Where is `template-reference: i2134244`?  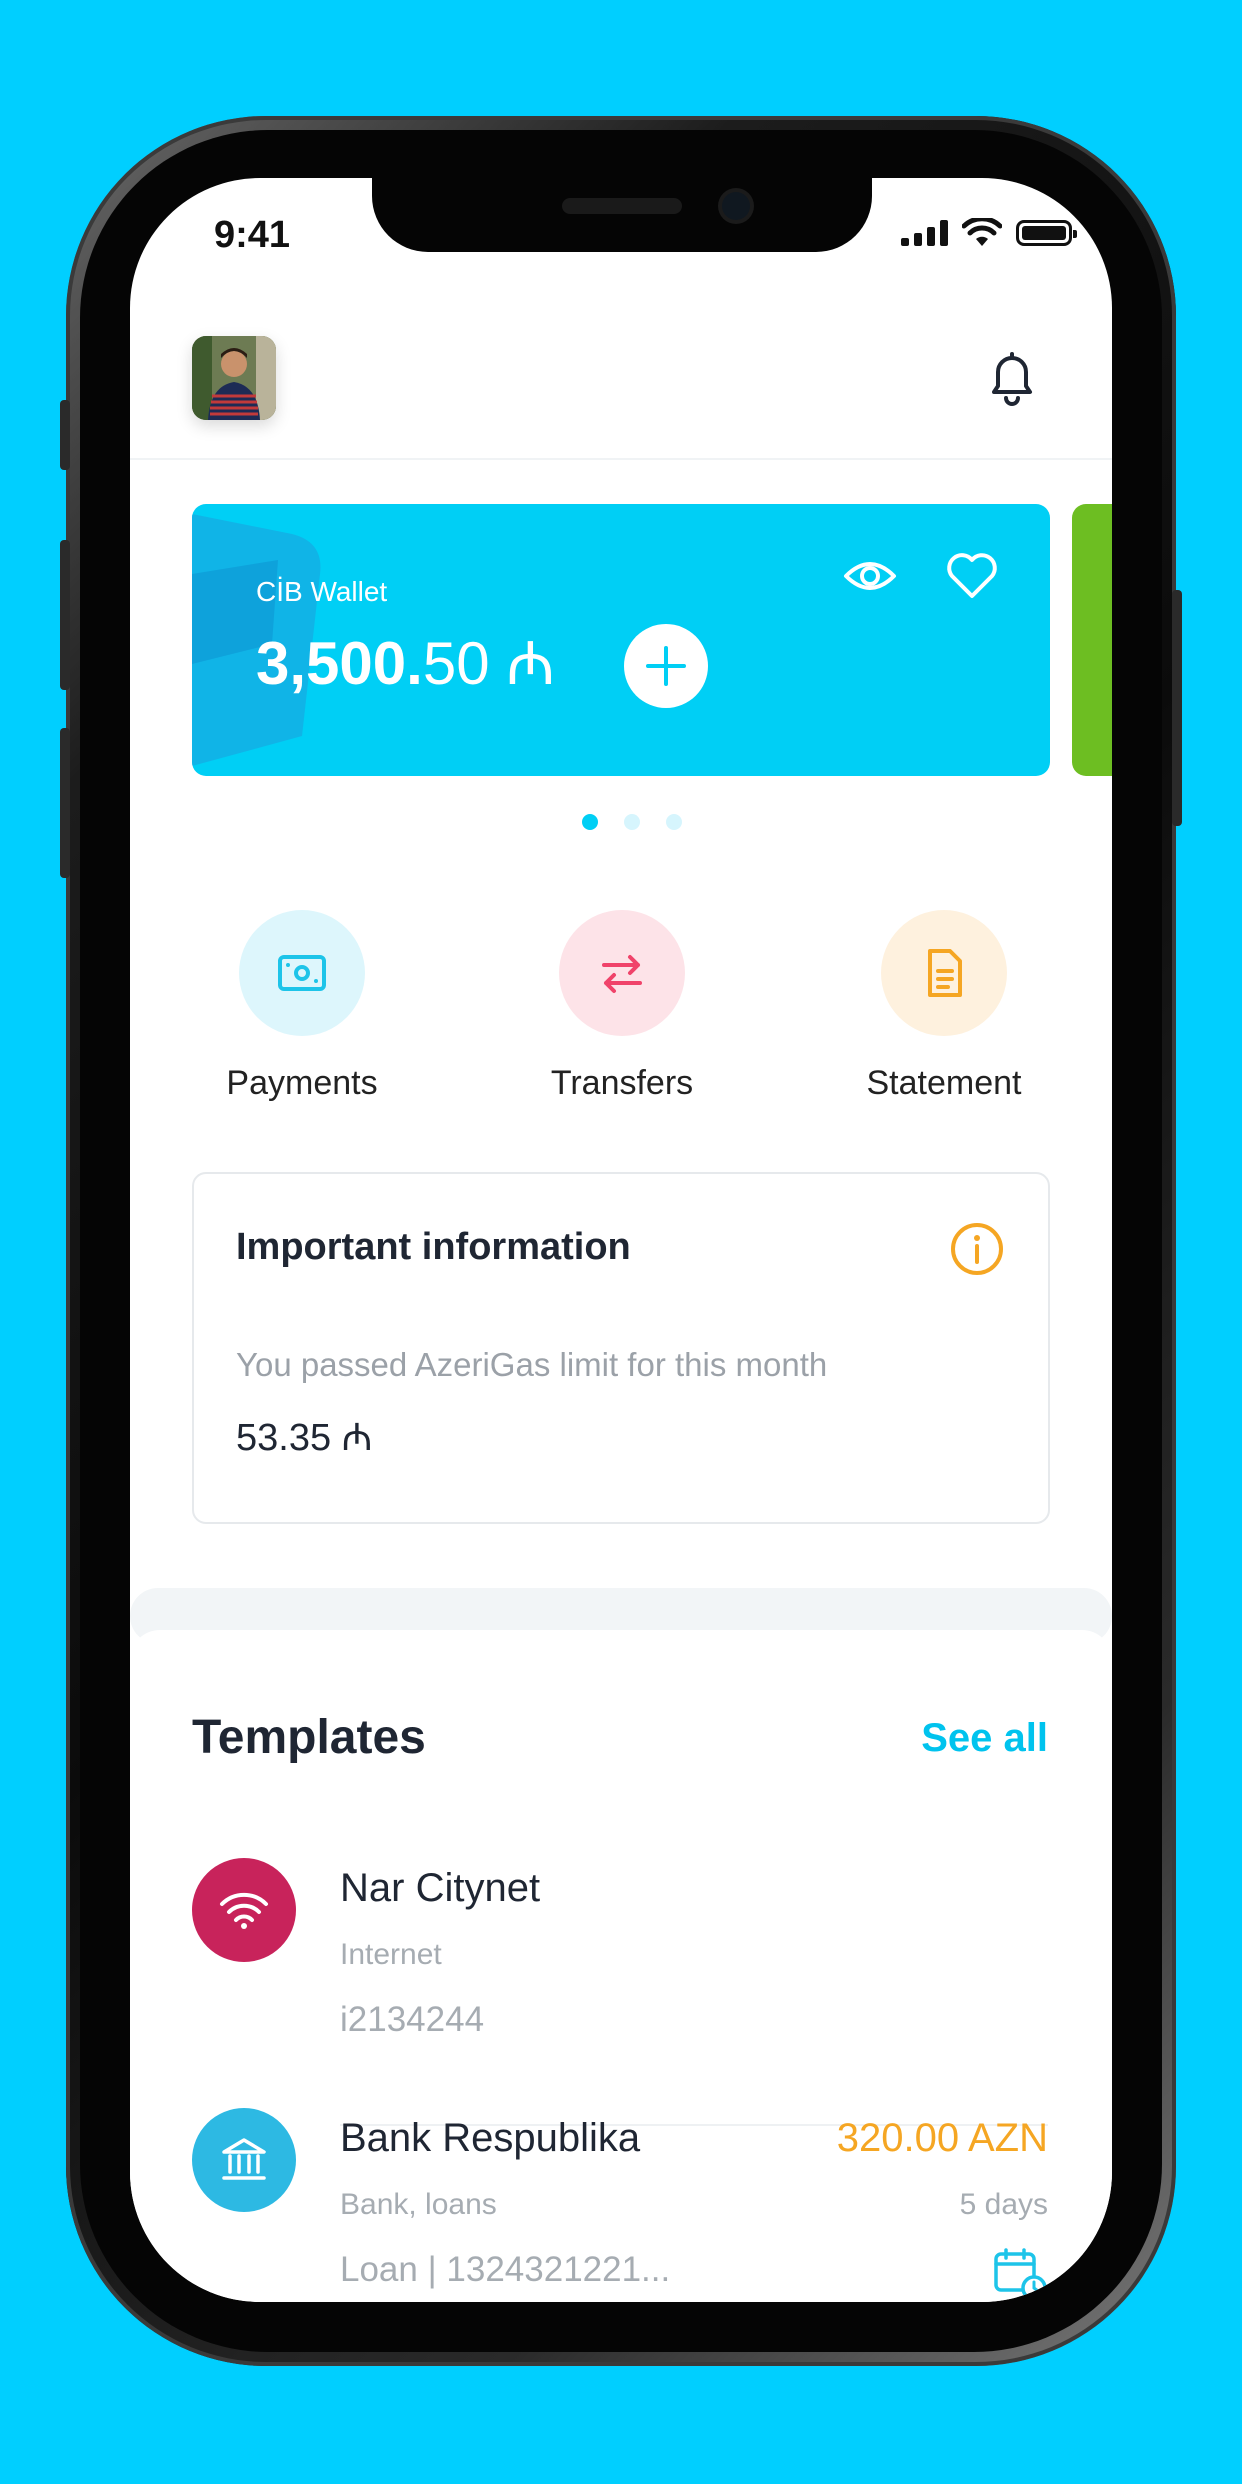
template-reference: i2134244 is located at coordinates (412, 2019).